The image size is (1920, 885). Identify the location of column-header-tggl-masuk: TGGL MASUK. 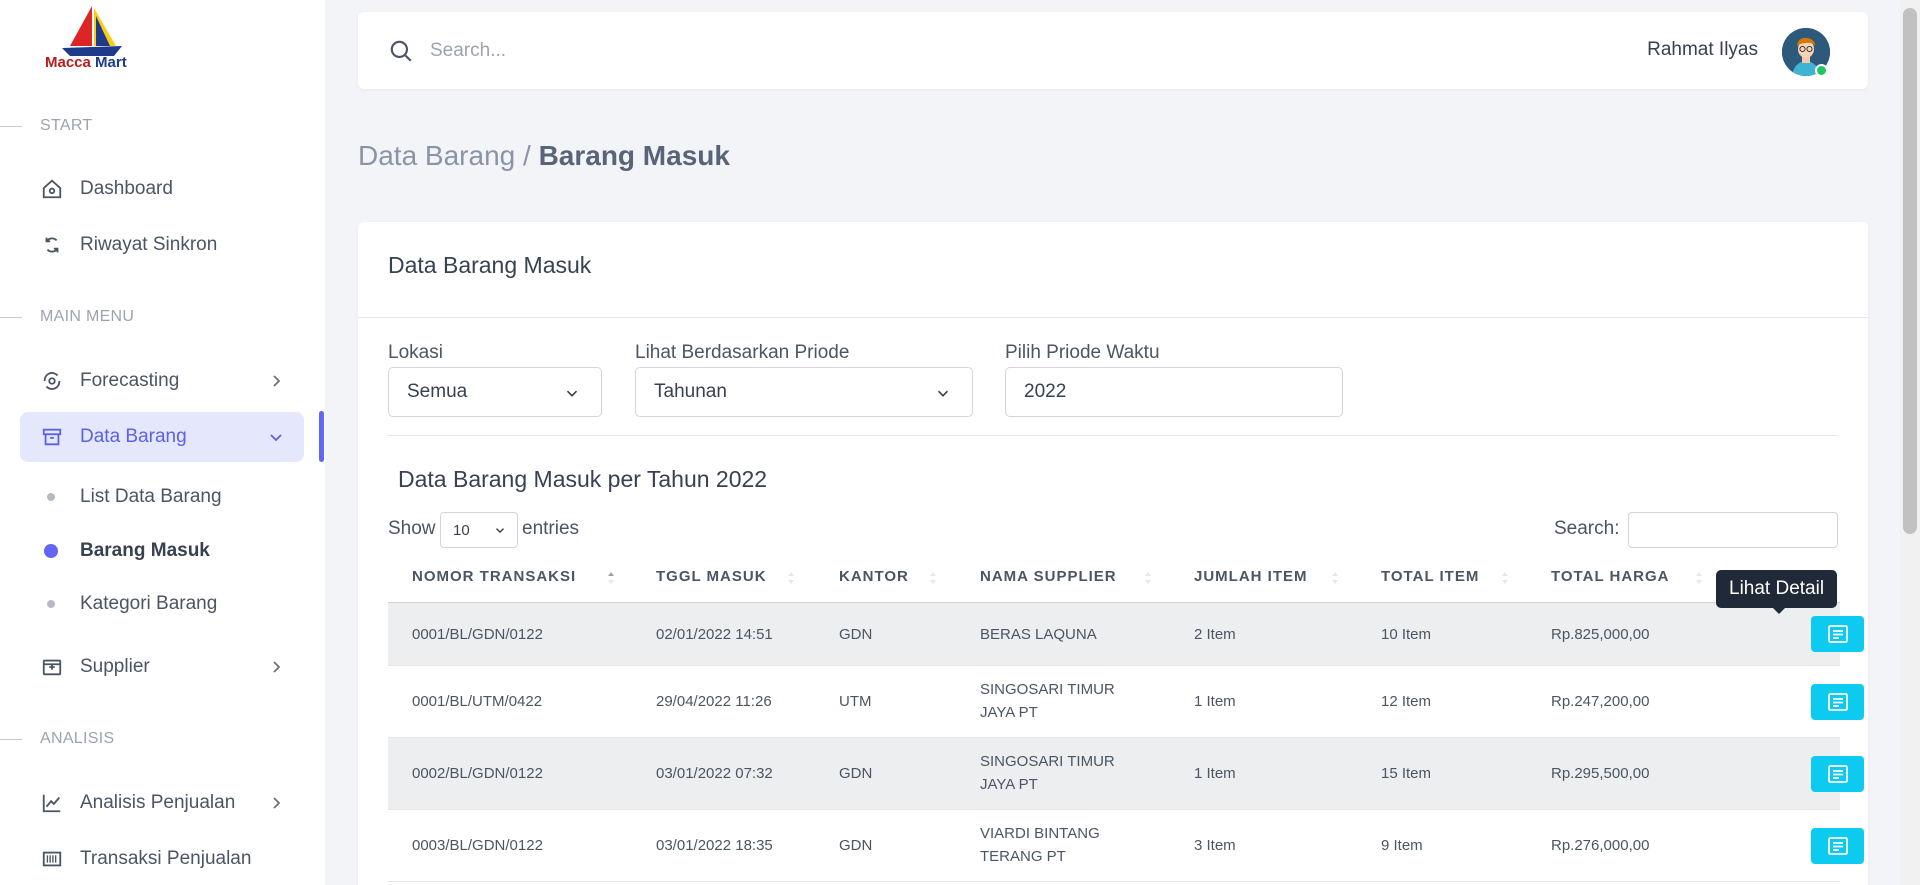
(711, 576).